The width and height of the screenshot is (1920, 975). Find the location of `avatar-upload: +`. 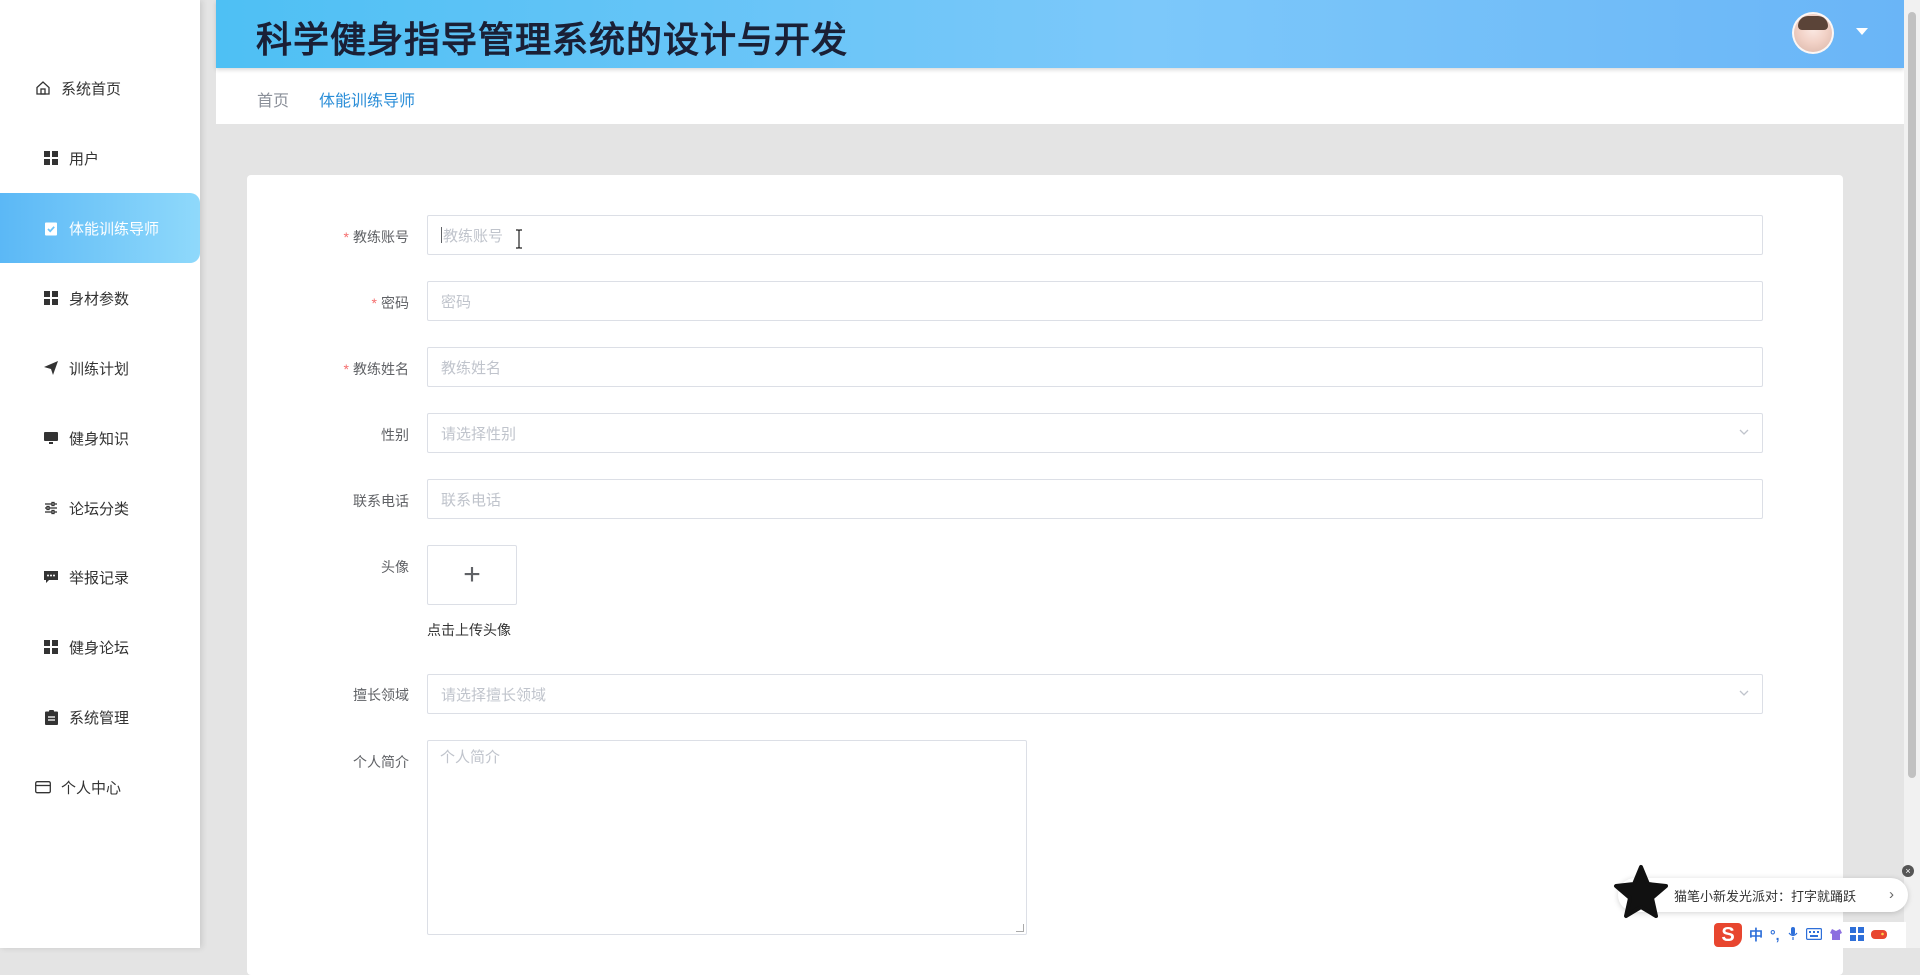

avatar-upload: + is located at coordinates (472, 575).